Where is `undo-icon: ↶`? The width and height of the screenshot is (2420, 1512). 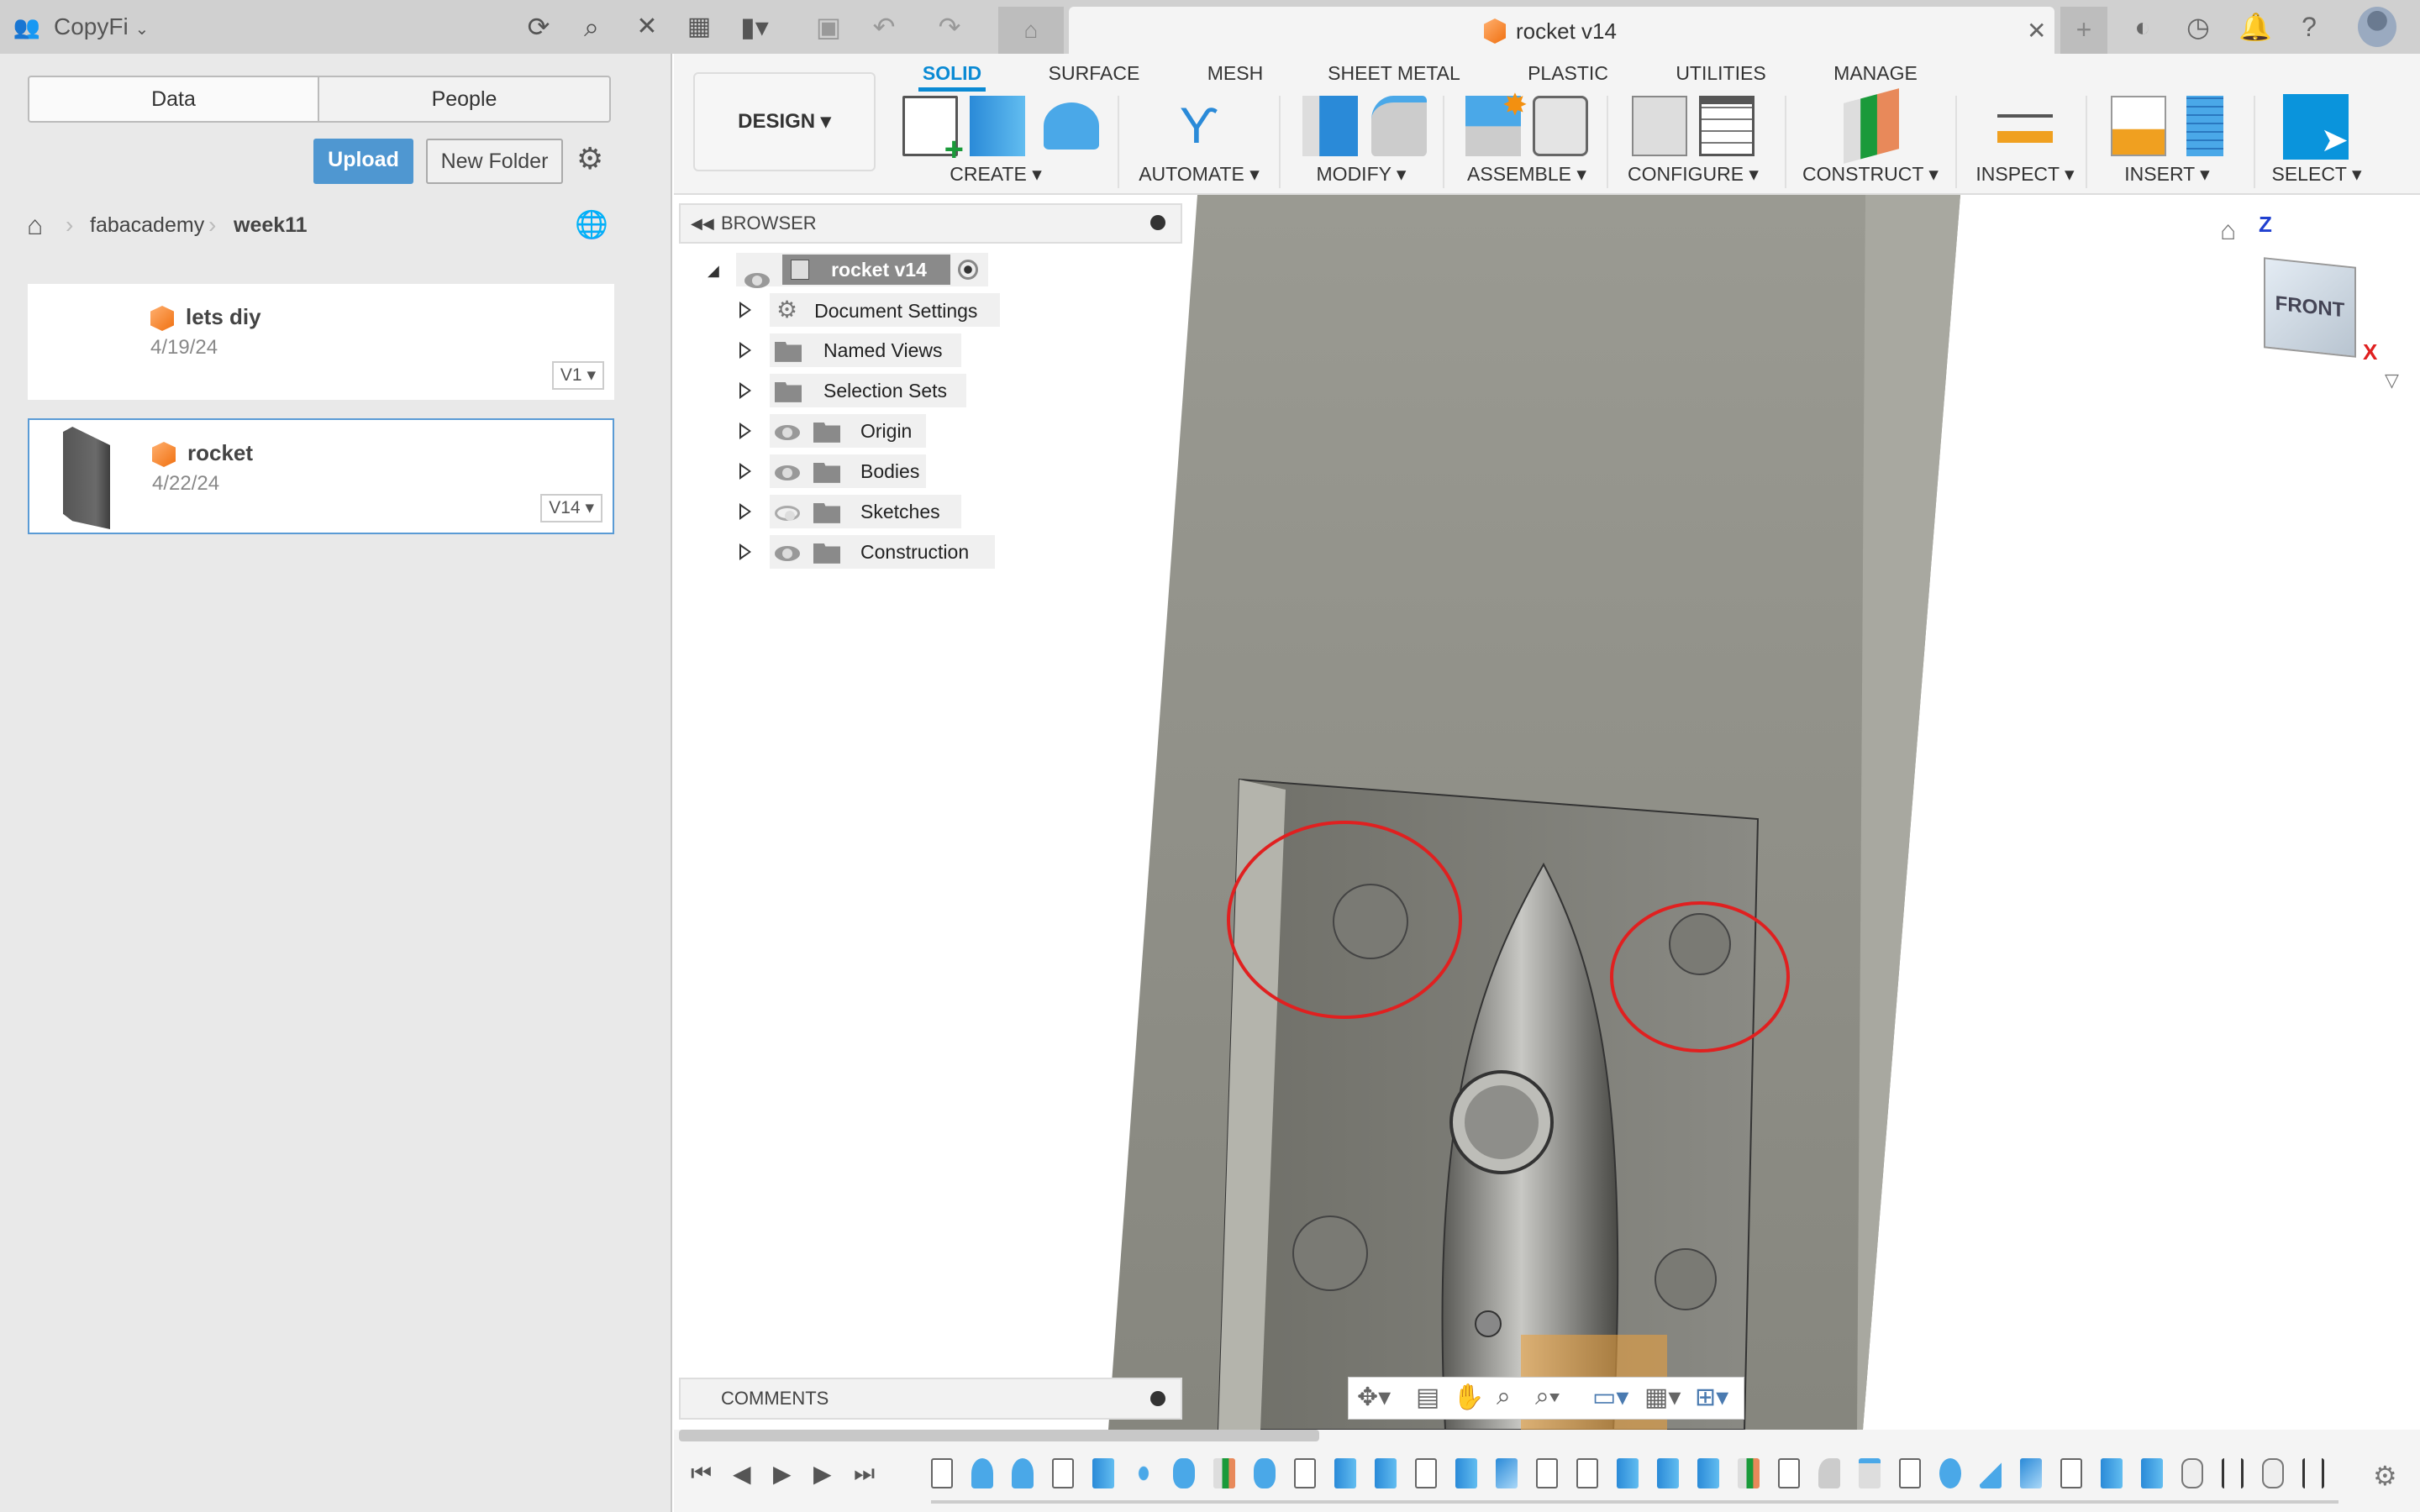
undo-icon: ↶ is located at coordinates (884, 27).